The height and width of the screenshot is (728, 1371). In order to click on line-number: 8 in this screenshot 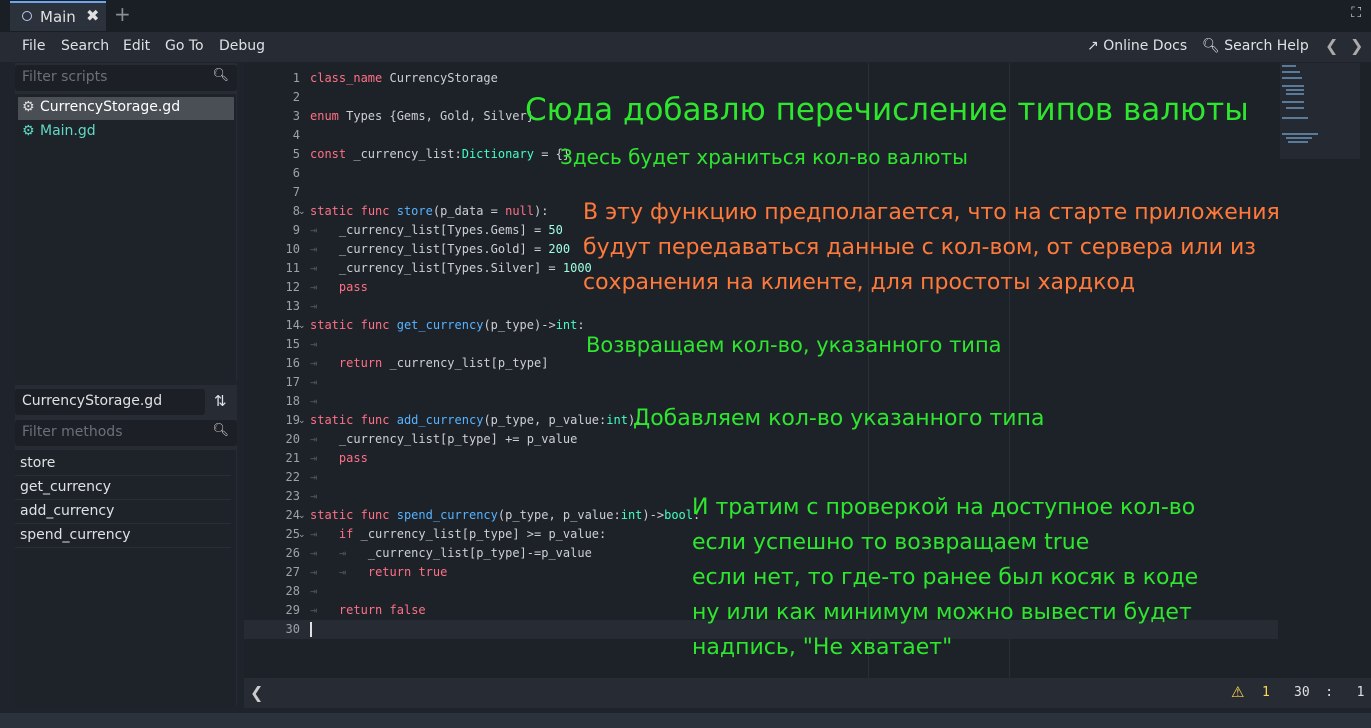, I will do `click(296, 211)`.